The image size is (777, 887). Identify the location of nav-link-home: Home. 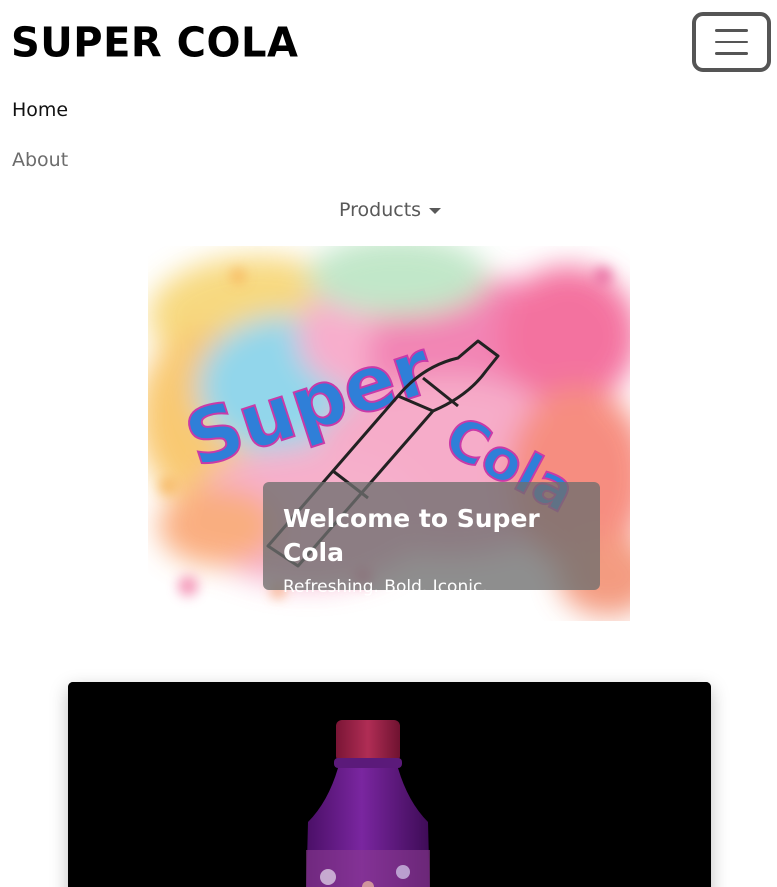
(40, 110).